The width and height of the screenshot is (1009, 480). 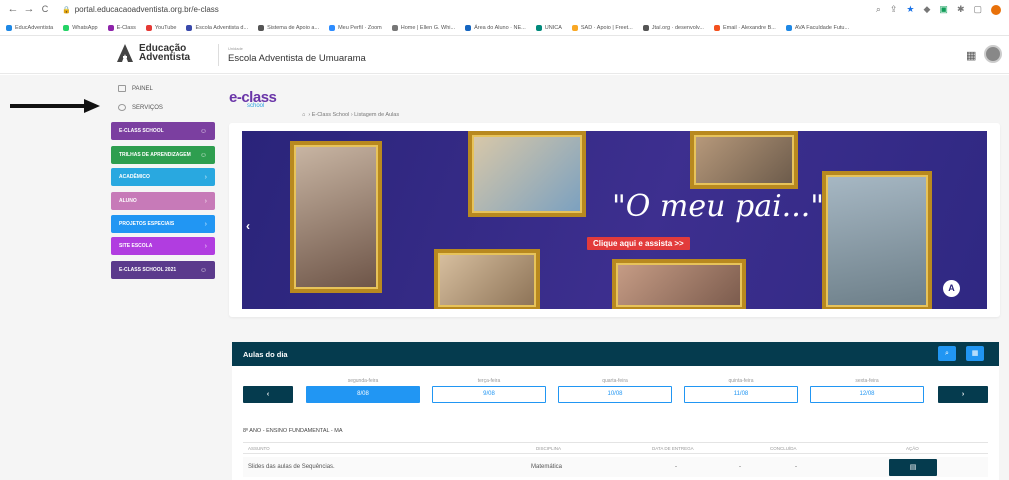 What do you see at coordinates (676, 467) in the screenshot?
I see `row-due-date: -` at bounding box center [676, 467].